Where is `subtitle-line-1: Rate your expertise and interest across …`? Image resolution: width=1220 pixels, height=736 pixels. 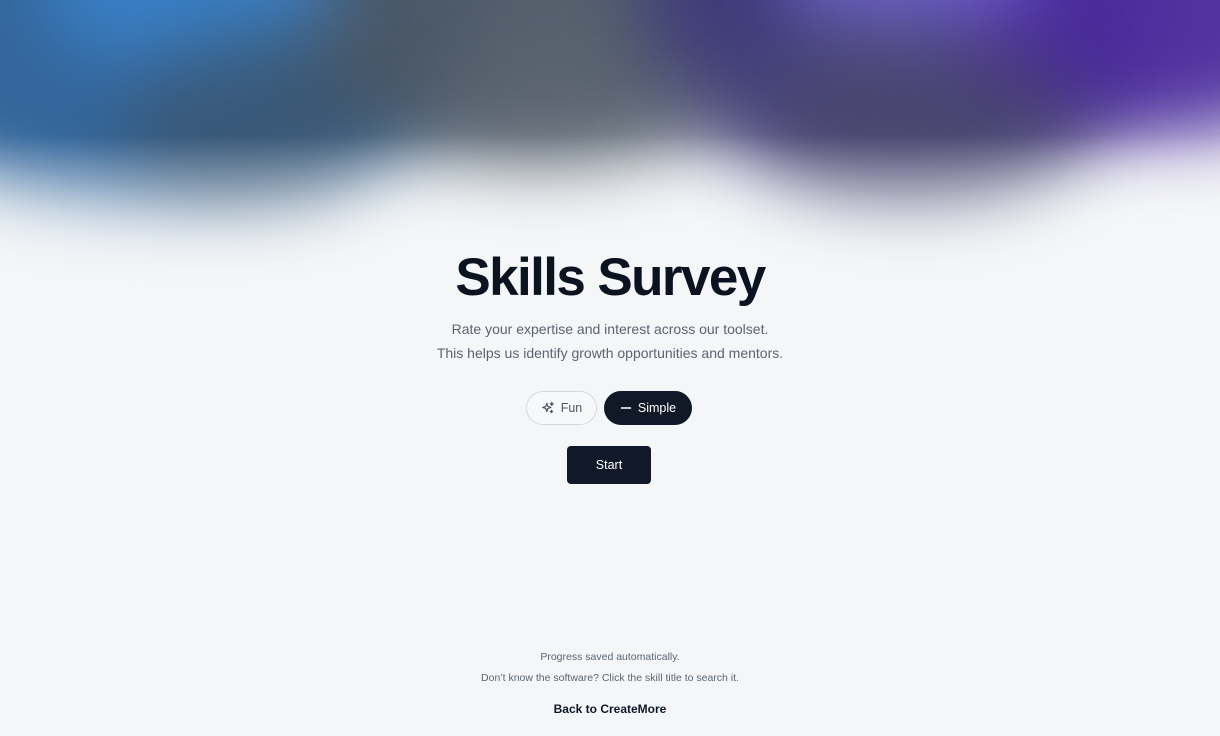 subtitle-line-1: Rate your expertise and interest across … is located at coordinates (610, 329).